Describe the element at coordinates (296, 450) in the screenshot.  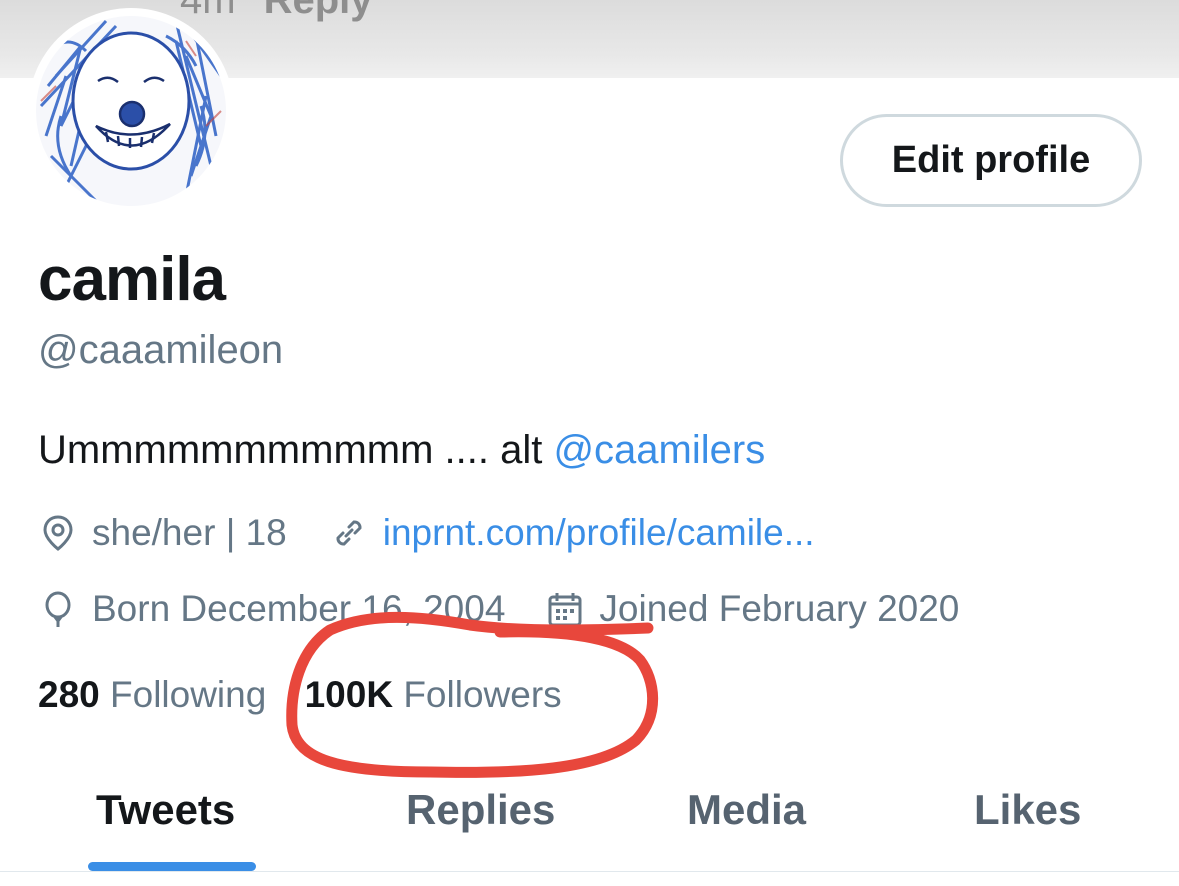
I see `bio-text: Ummmmmmmmmmm .... alt` at that location.